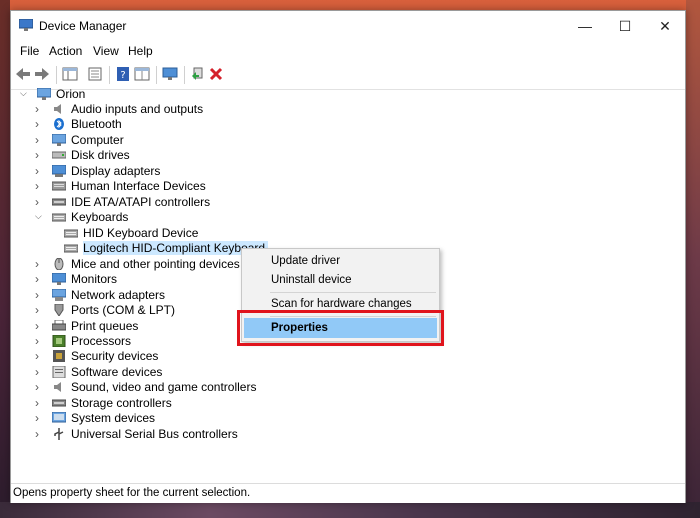 The height and width of the screenshot is (518, 700). I want to click on back-arrow-icon, so click(23, 74).